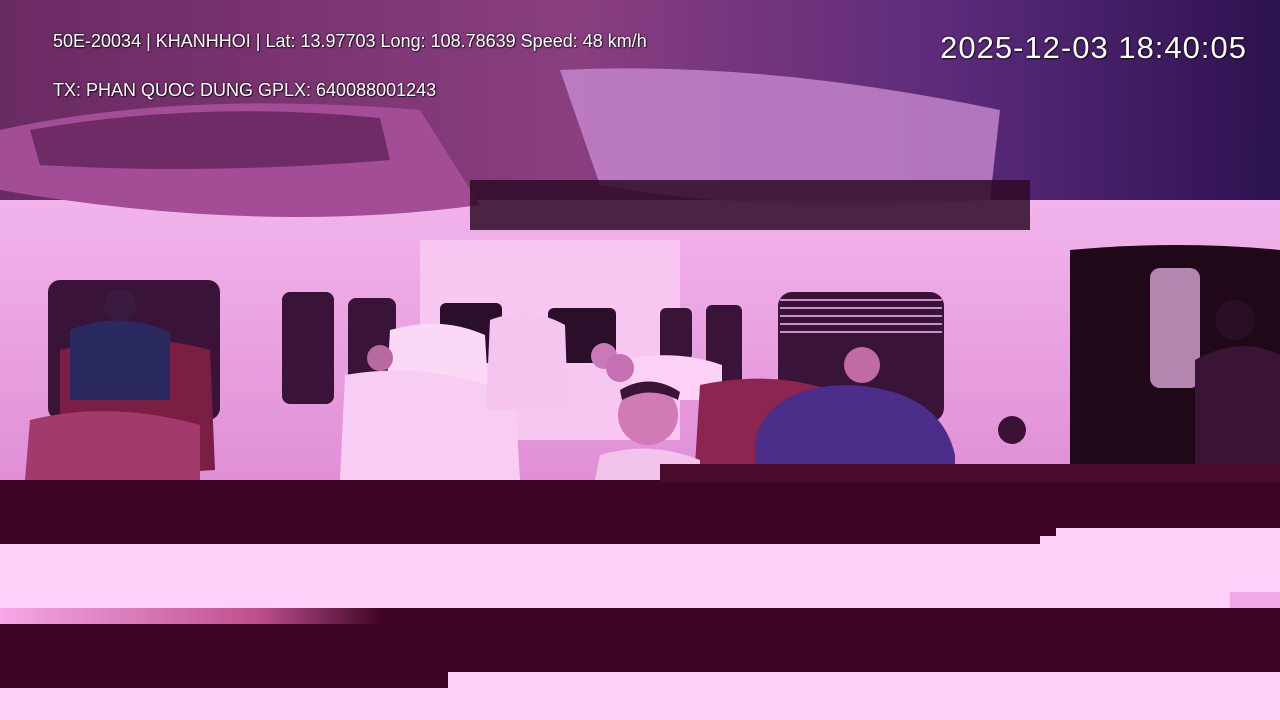 The width and height of the screenshot is (1280, 720). Describe the element at coordinates (1093, 47) in the screenshot. I see `timestamp-overlay: 2025-12-03 18:40:05` at that location.